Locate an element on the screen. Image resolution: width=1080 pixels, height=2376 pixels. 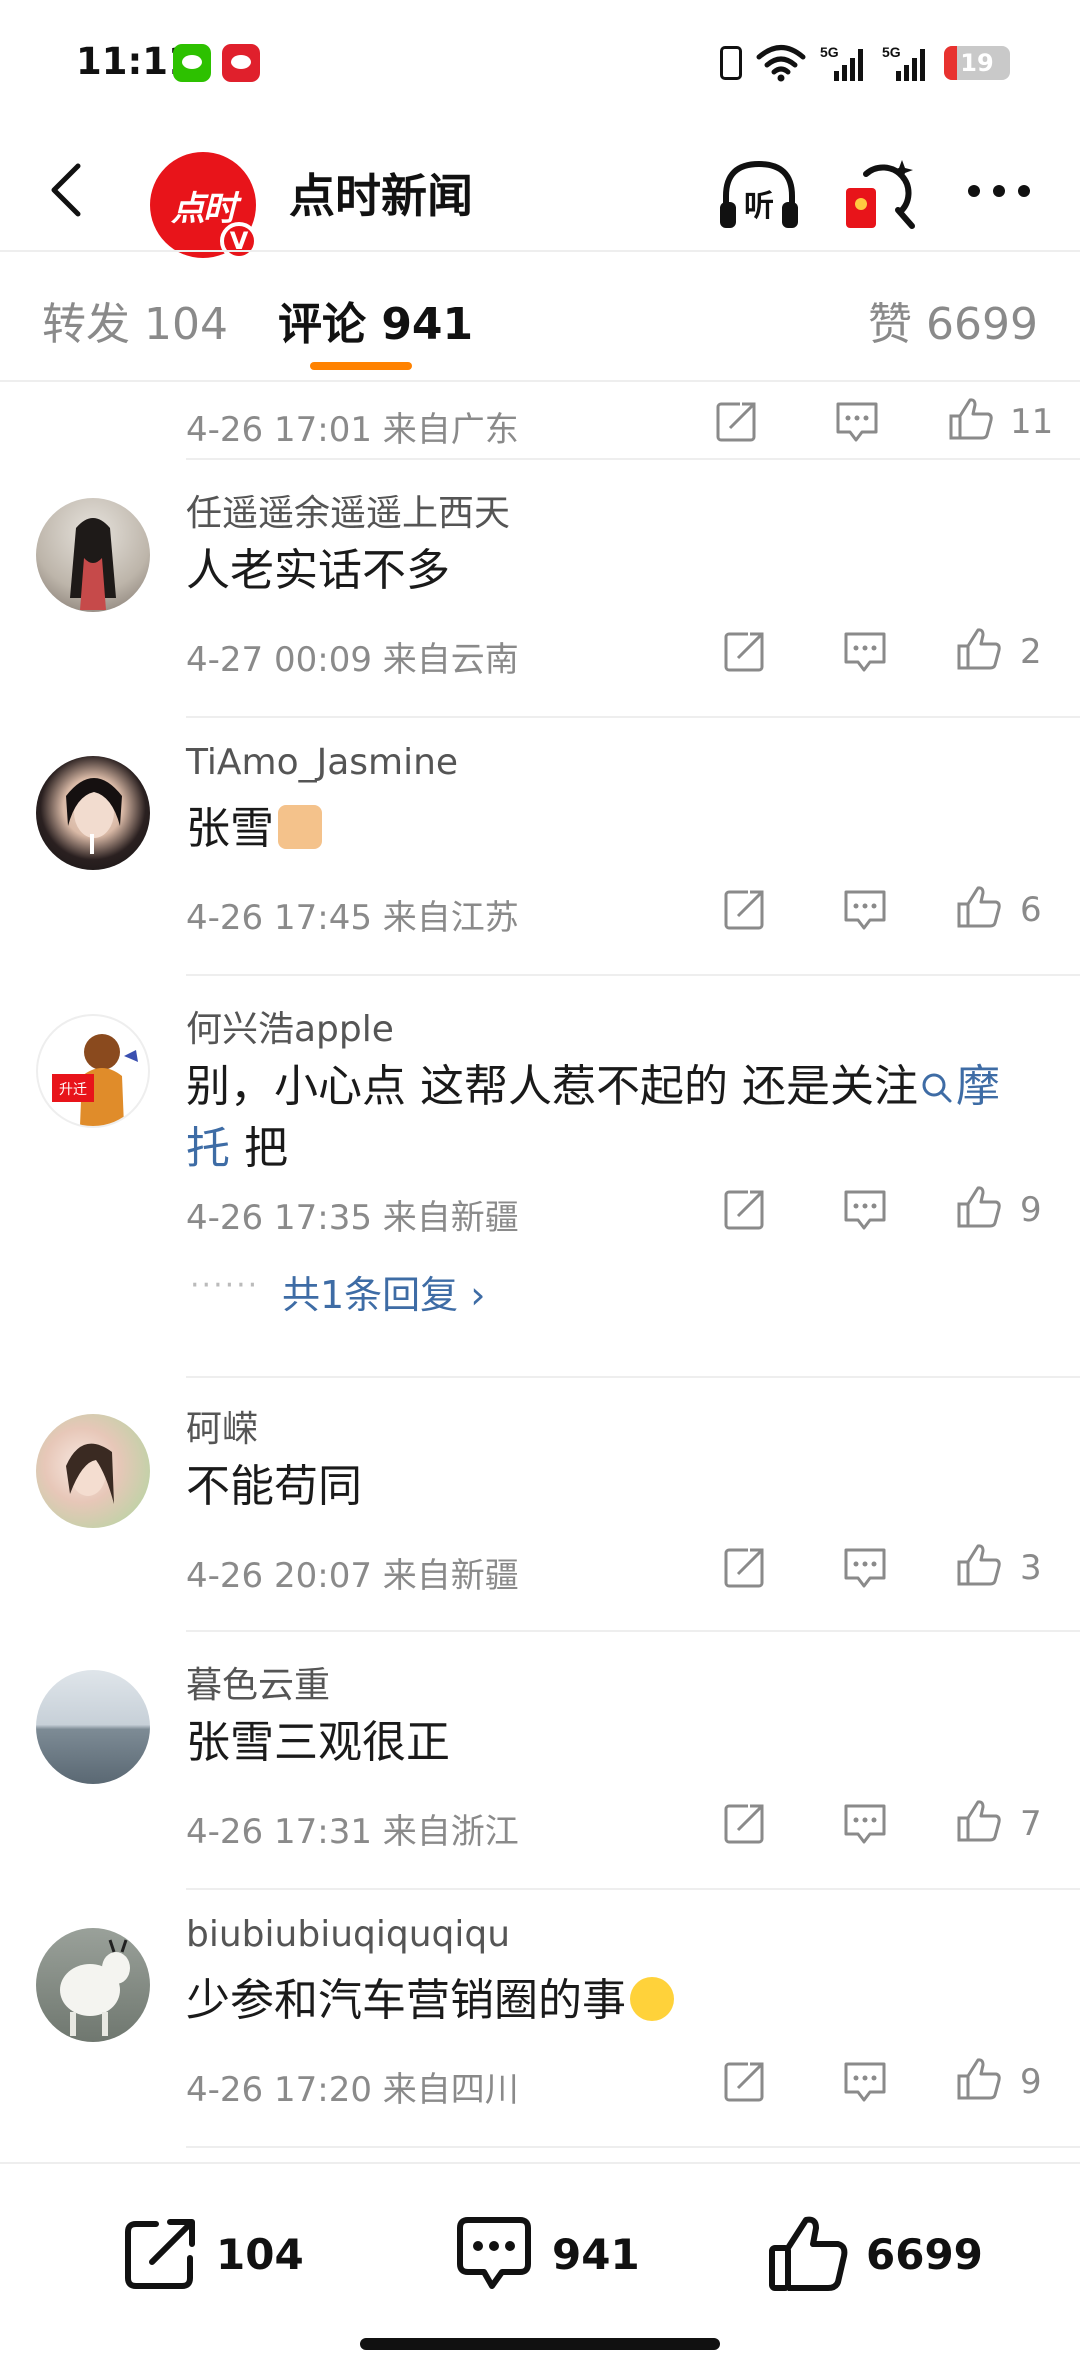
comment-count: 941 is located at coordinates (596, 2254).